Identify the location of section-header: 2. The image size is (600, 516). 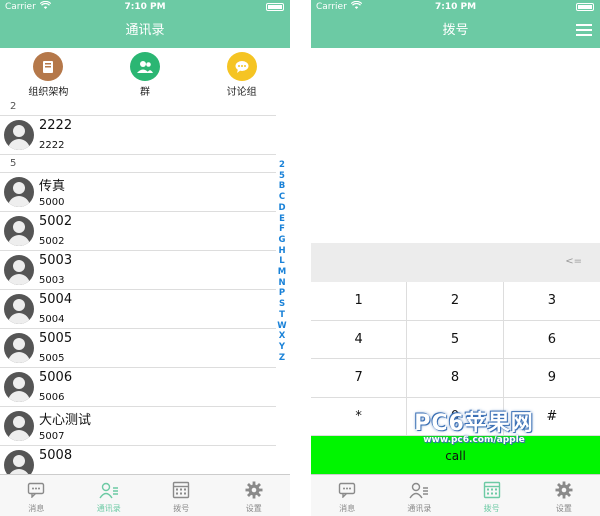
(138, 107).